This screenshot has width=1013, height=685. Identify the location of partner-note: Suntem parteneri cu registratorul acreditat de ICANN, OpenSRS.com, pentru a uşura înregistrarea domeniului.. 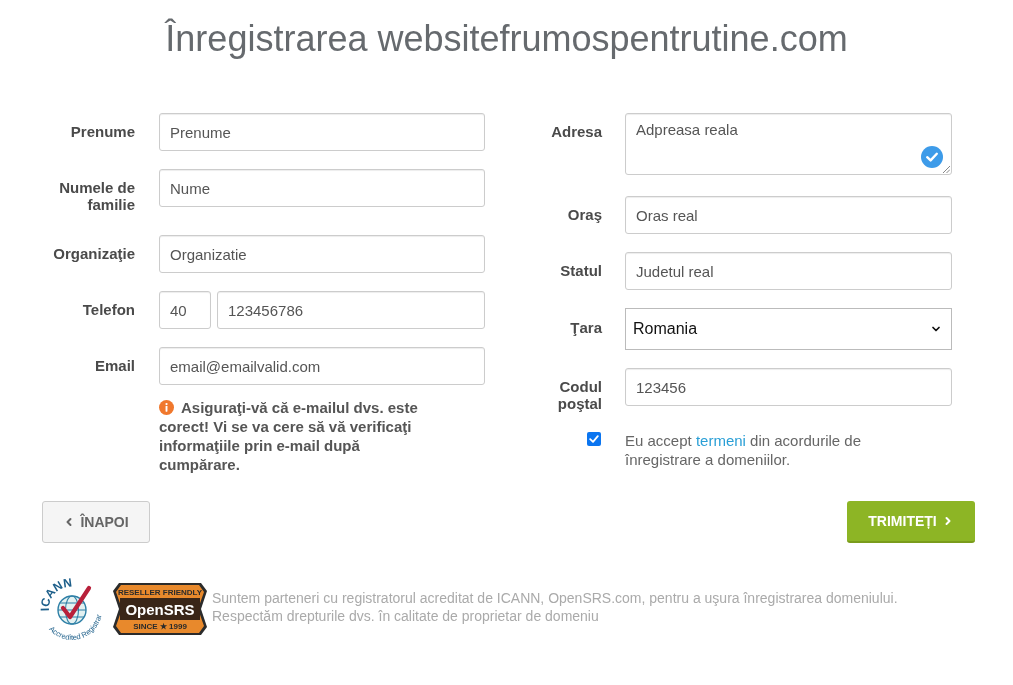
(555, 598).